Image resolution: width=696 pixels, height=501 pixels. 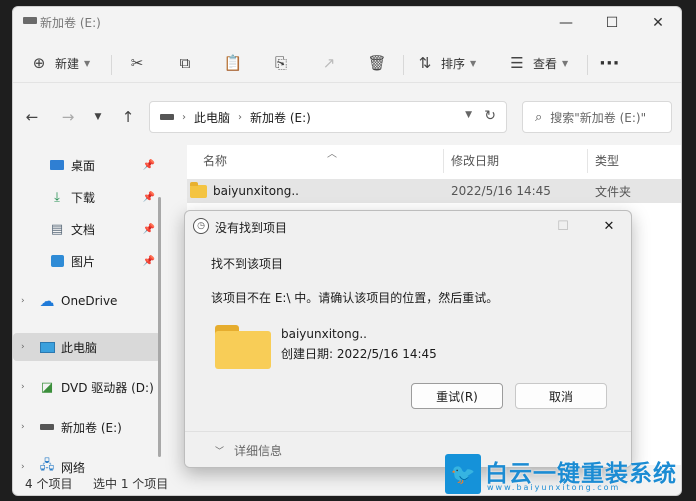 I want to click on scissors-icon: ✂, so click(x=137, y=63).